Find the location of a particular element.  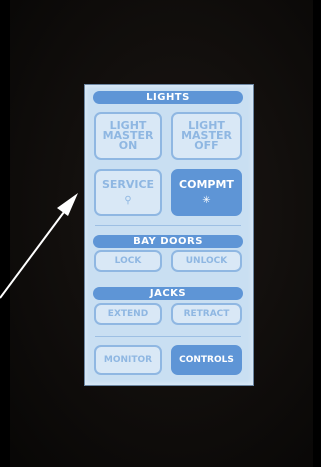

callout-arrow is located at coordinates (39, 246).